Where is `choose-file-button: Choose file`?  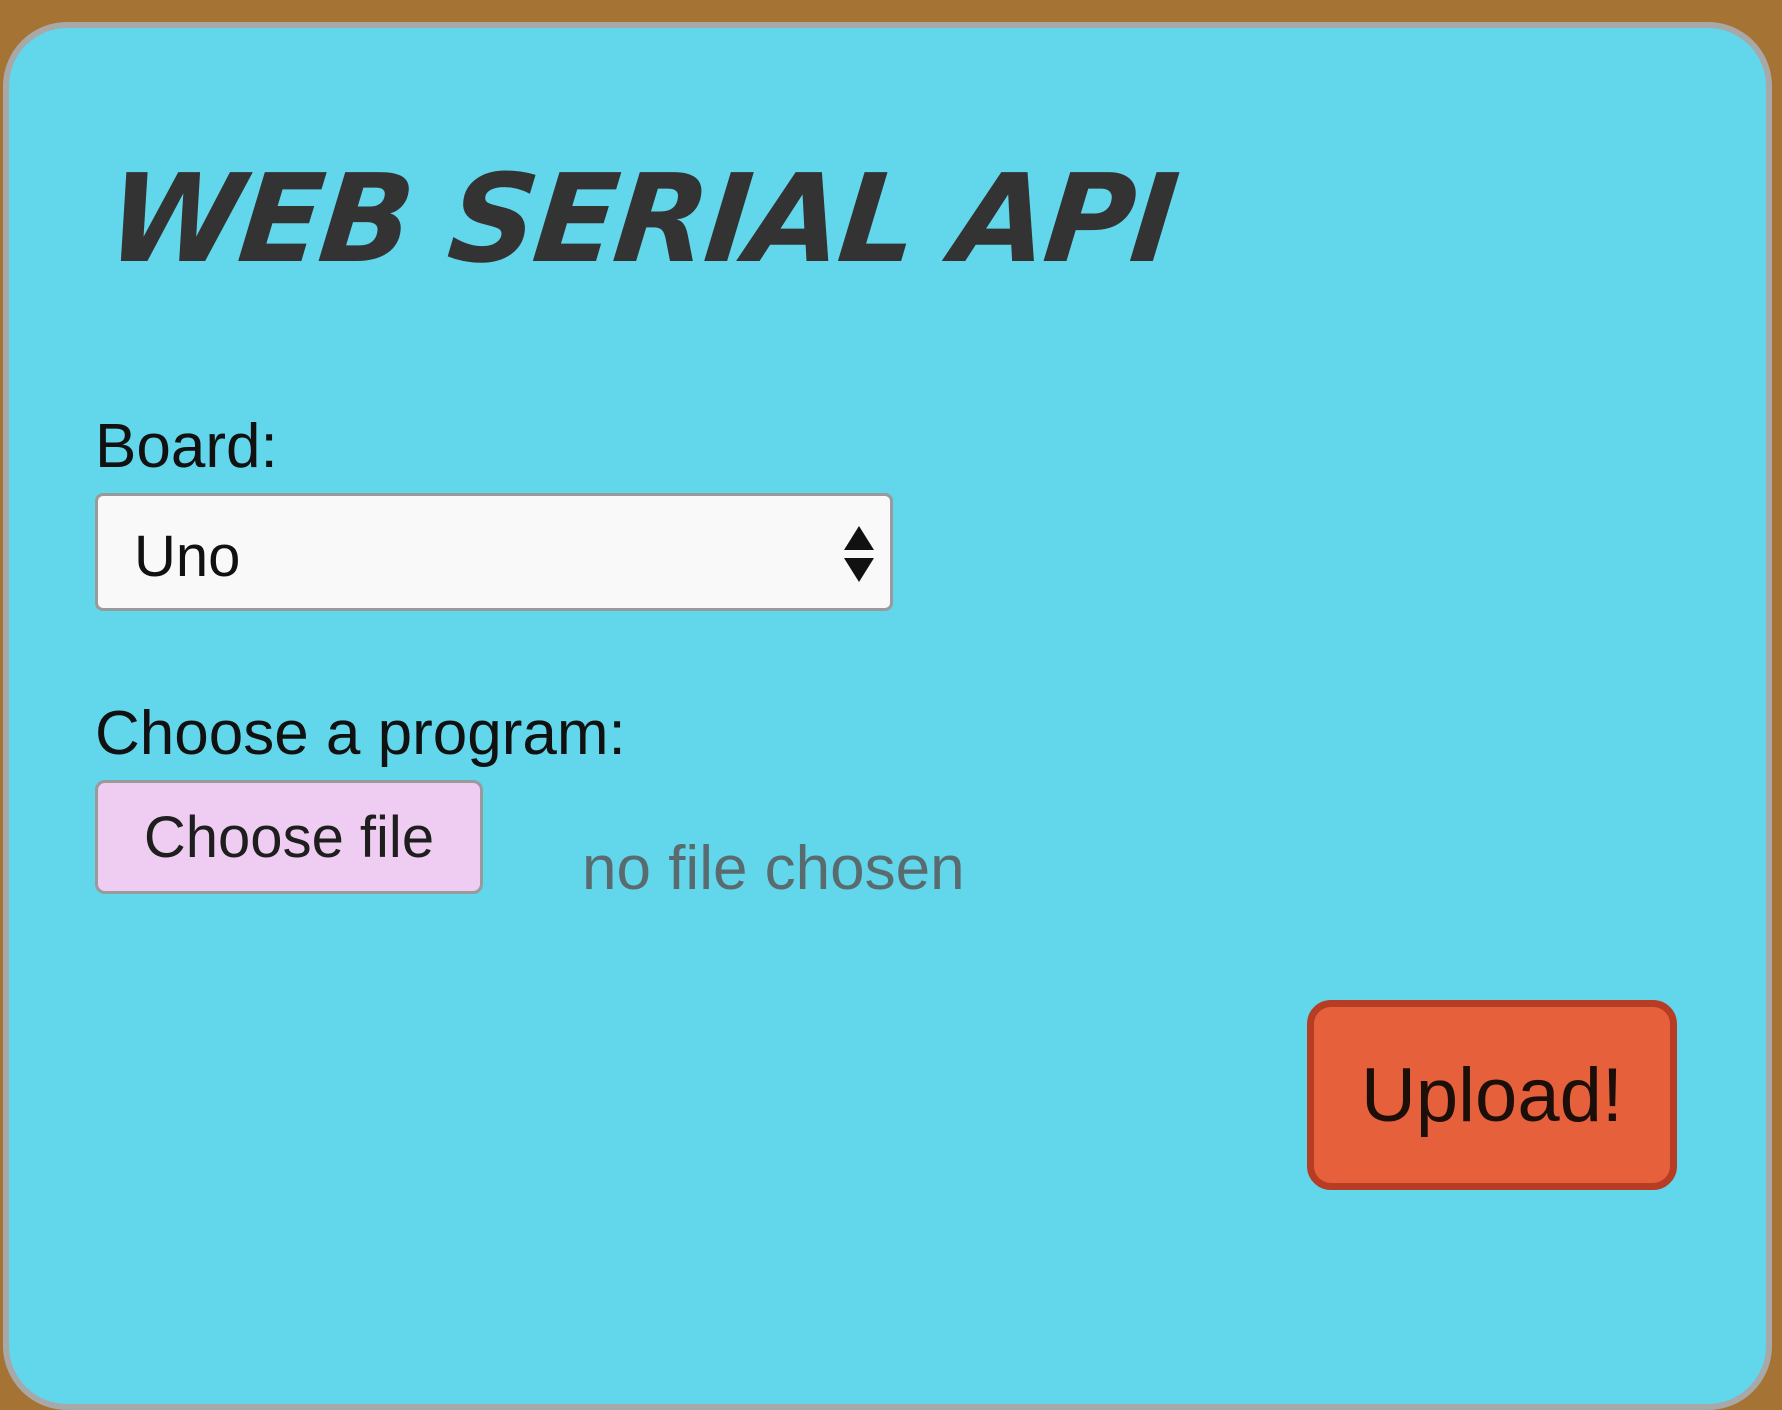
choose-file-button: Choose file is located at coordinates (289, 837).